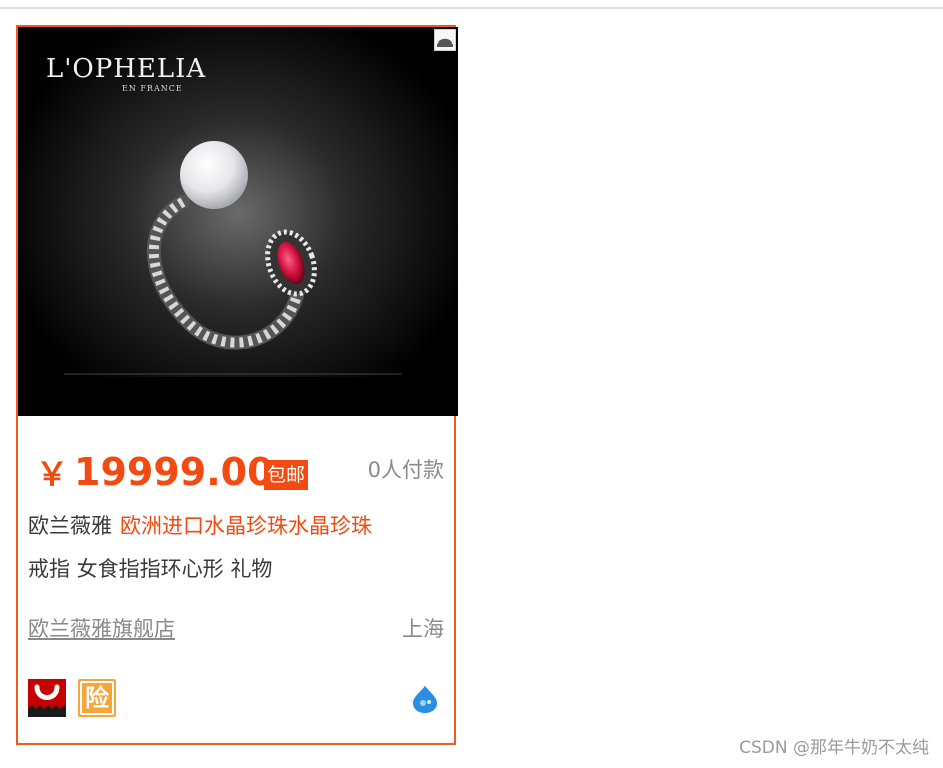 The image size is (943, 768). Describe the element at coordinates (246, 526) in the screenshot. I see `title-highlight: 欧洲进口水晶珍珠水晶珍珠` at that location.